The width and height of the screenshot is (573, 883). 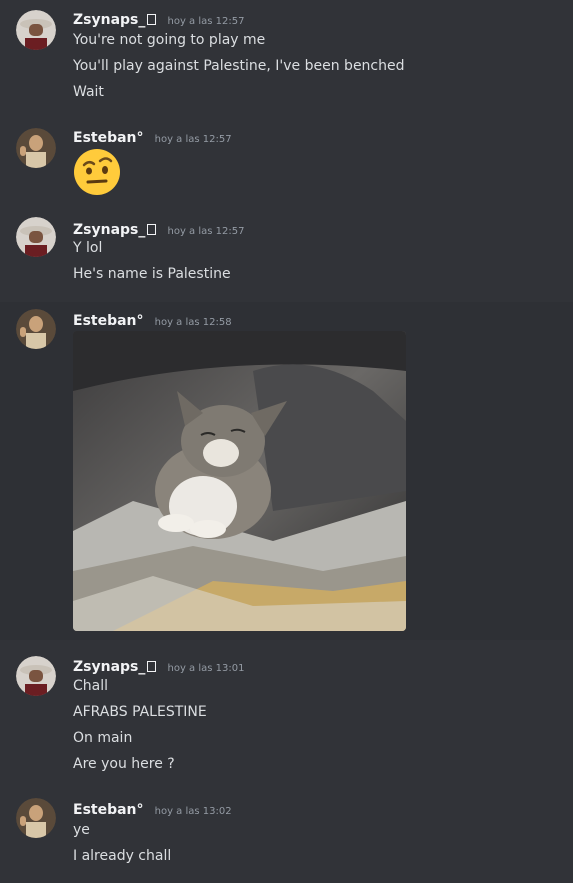 I want to click on message-text: AFRABS PALESTINE, so click(x=140, y=712).